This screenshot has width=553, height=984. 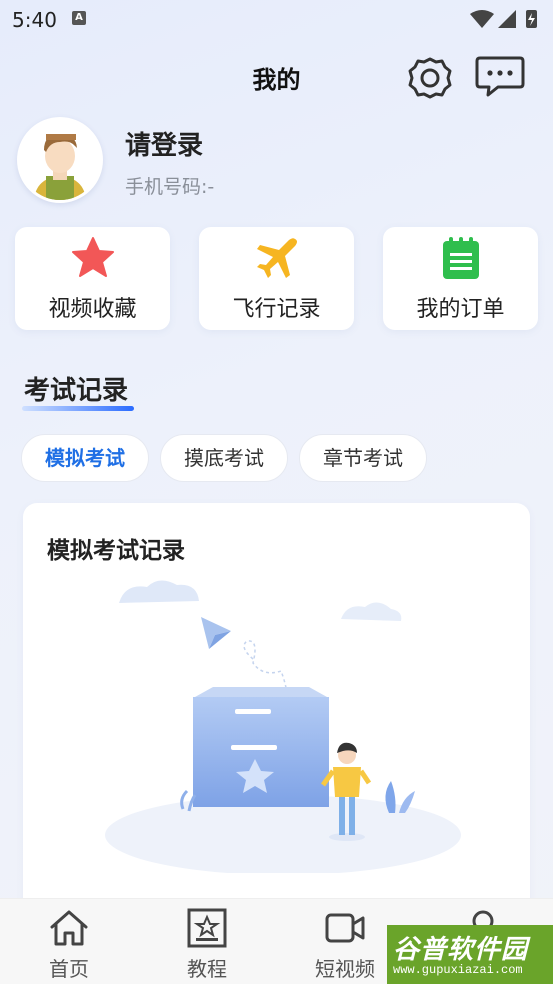 I want to click on star-icon, so click(x=92, y=257).